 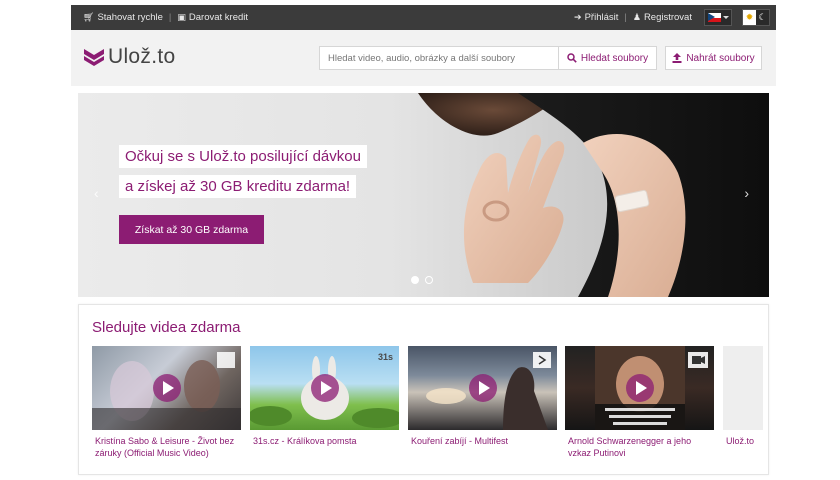 I want to click on logo-chevron-icon, so click(x=94, y=57).